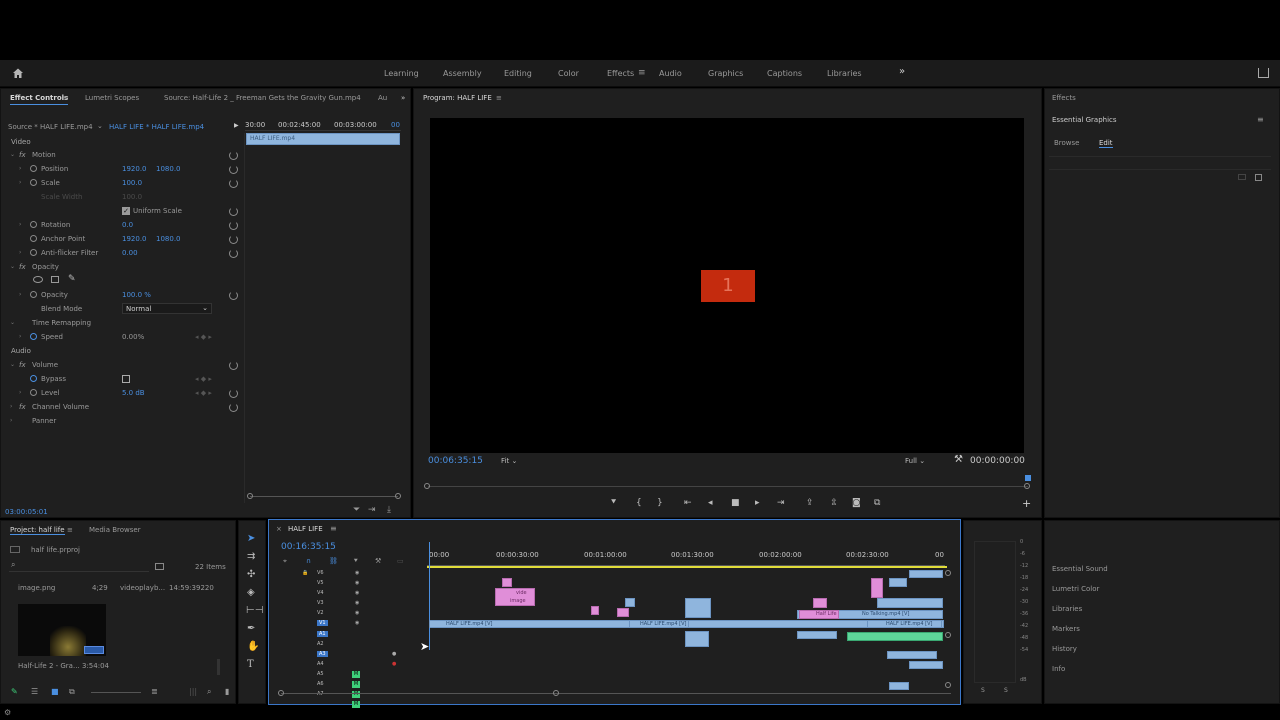  Describe the element at coordinates (698, 608) in the screenshot. I see `clip-v3c` at that location.